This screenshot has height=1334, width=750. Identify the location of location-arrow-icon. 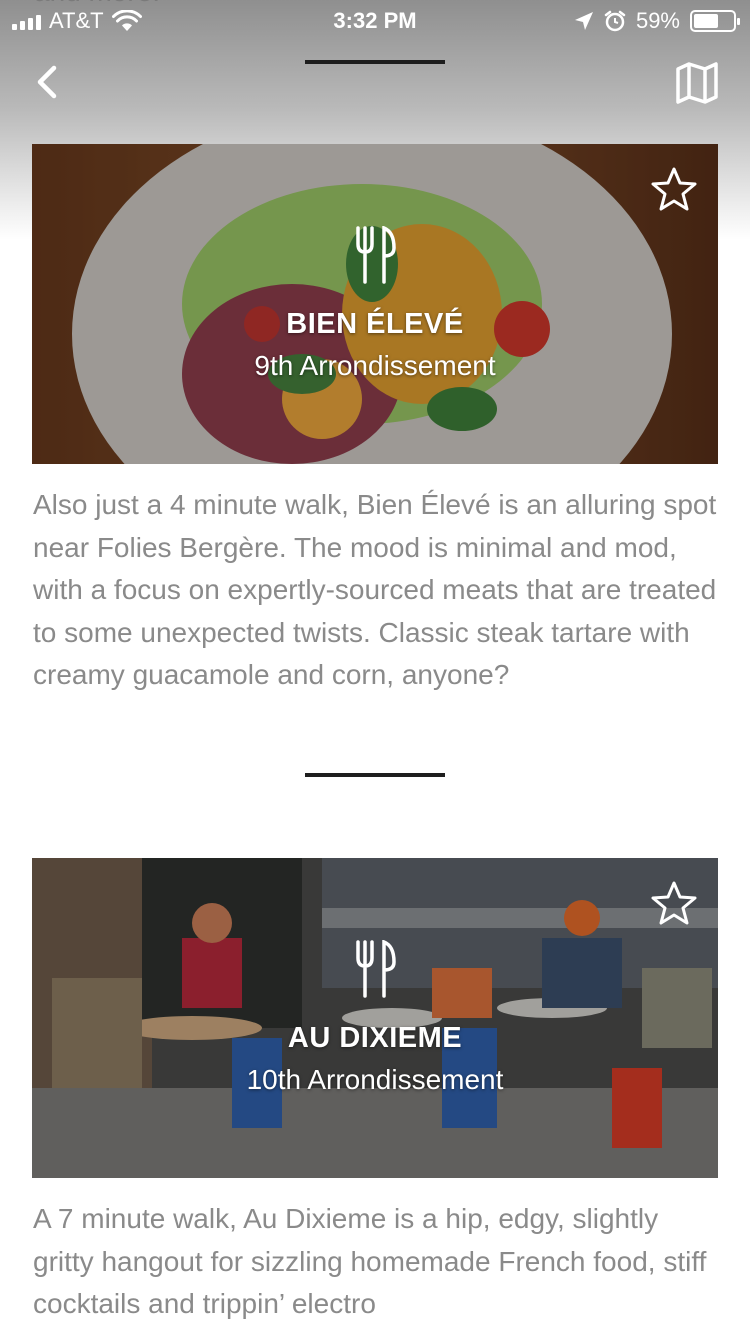
(583, 21).